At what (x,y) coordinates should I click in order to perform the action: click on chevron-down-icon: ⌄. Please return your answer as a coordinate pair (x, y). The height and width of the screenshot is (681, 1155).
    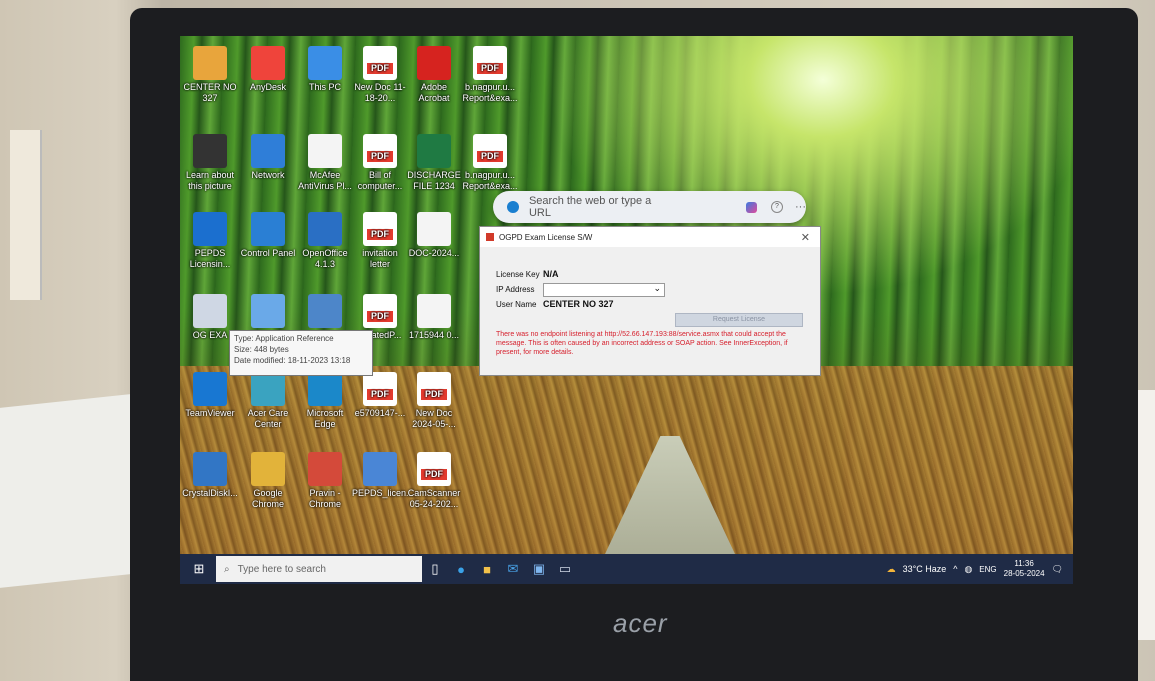
    Looking at the image, I should click on (657, 288).